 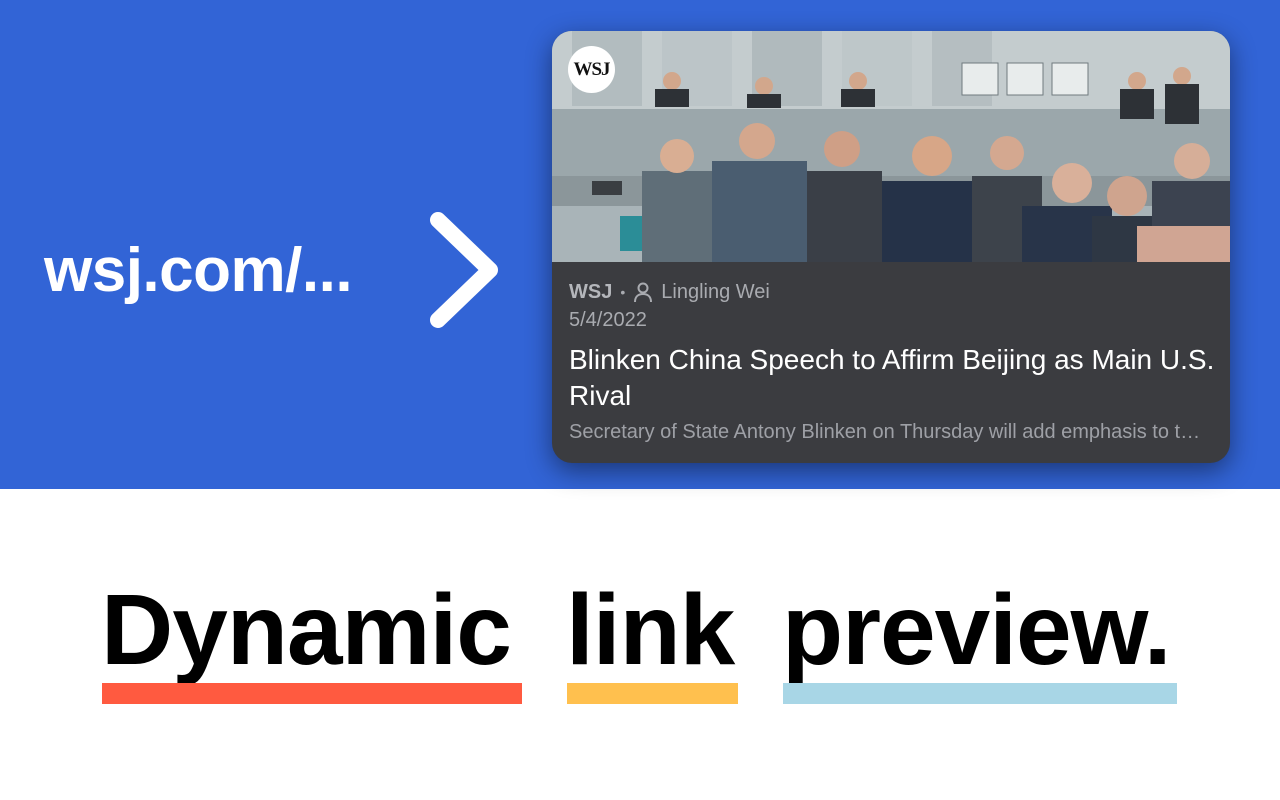 I want to click on author-name: Lingling Wei, so click(x=715, y=291).